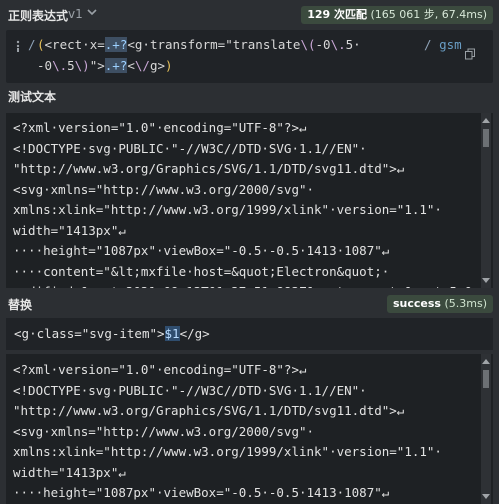 The image size is (499, 504). Describe the element at coordinates (429, 14) in the screenshot. I see `match-detail: (165 061 步, 67.4ms)` at that location.